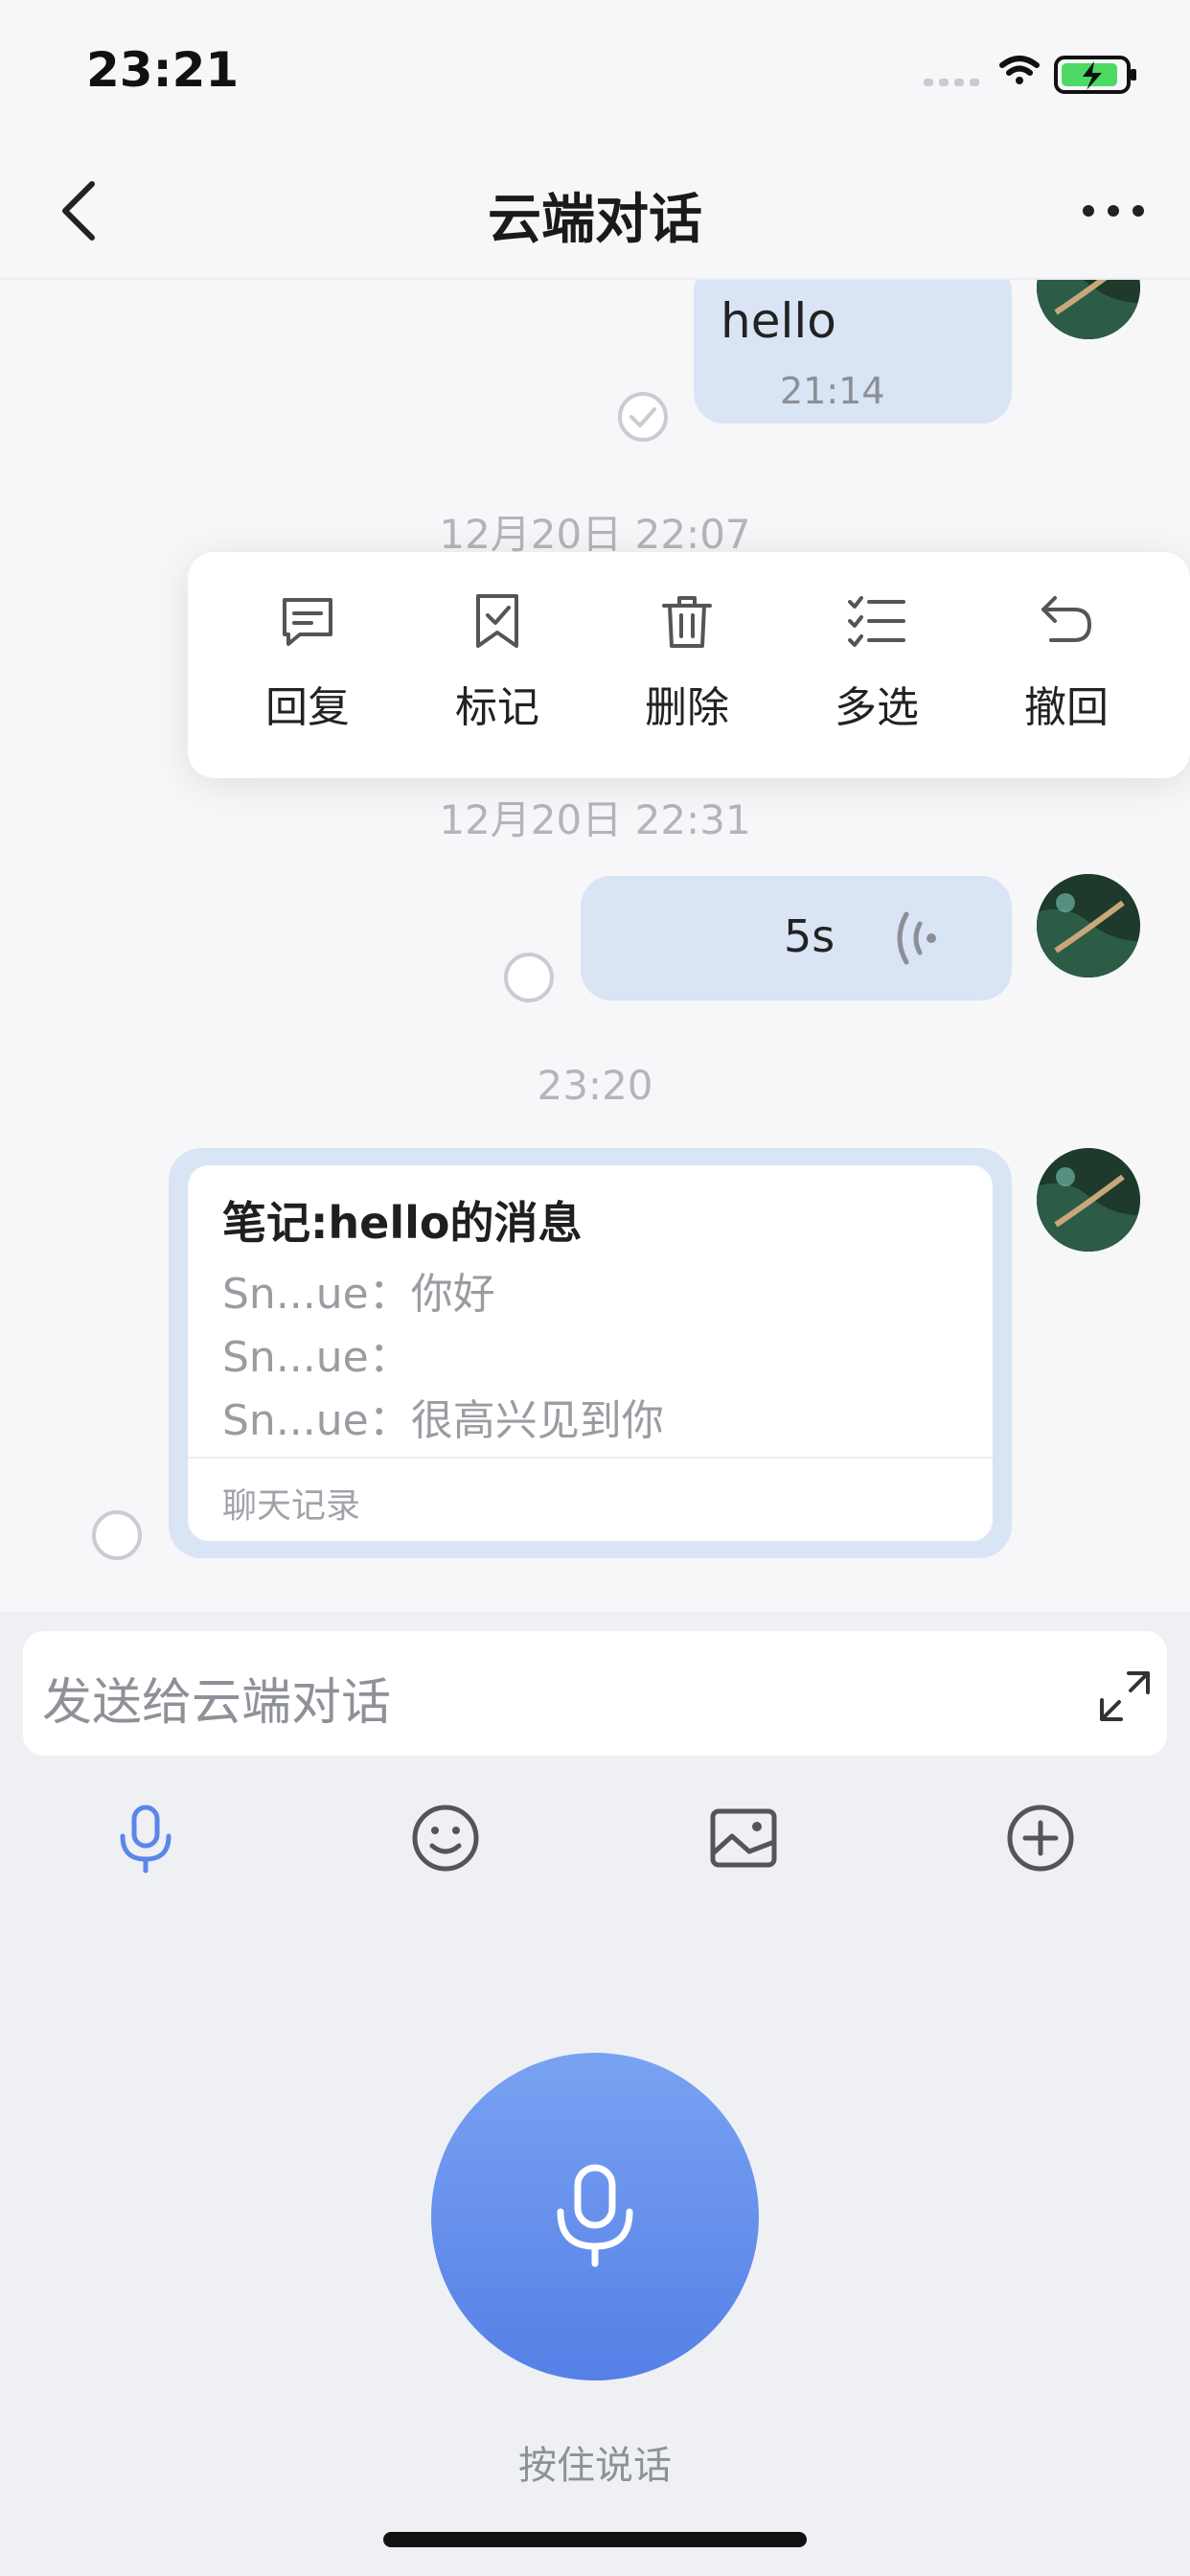  Describe the element at coordinates (1019, 70) in the screenshot. I see `wifi-icon` at that location.